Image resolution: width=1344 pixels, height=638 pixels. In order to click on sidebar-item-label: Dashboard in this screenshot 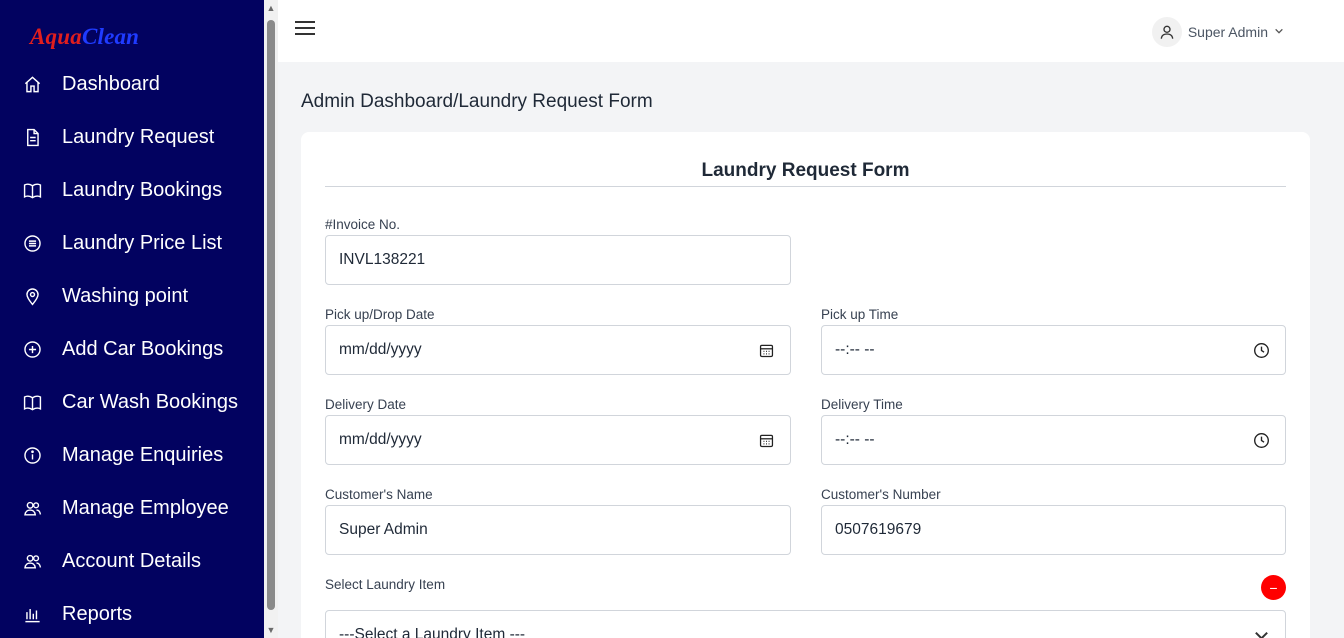, I will do `click(111, 84)`.